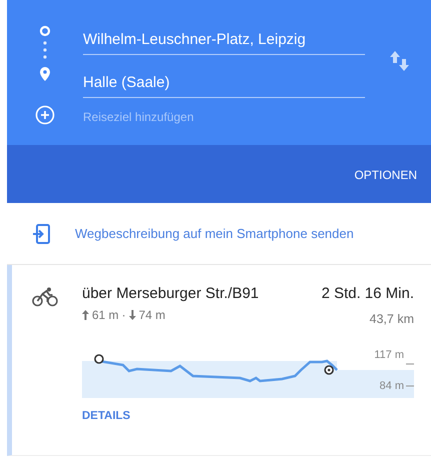 This screenshot has height=471, width=431. What do you see at coordinates (152, 315) in the screenshot?
I see `descent-text: 74 m` at bounding box center [152, 315].